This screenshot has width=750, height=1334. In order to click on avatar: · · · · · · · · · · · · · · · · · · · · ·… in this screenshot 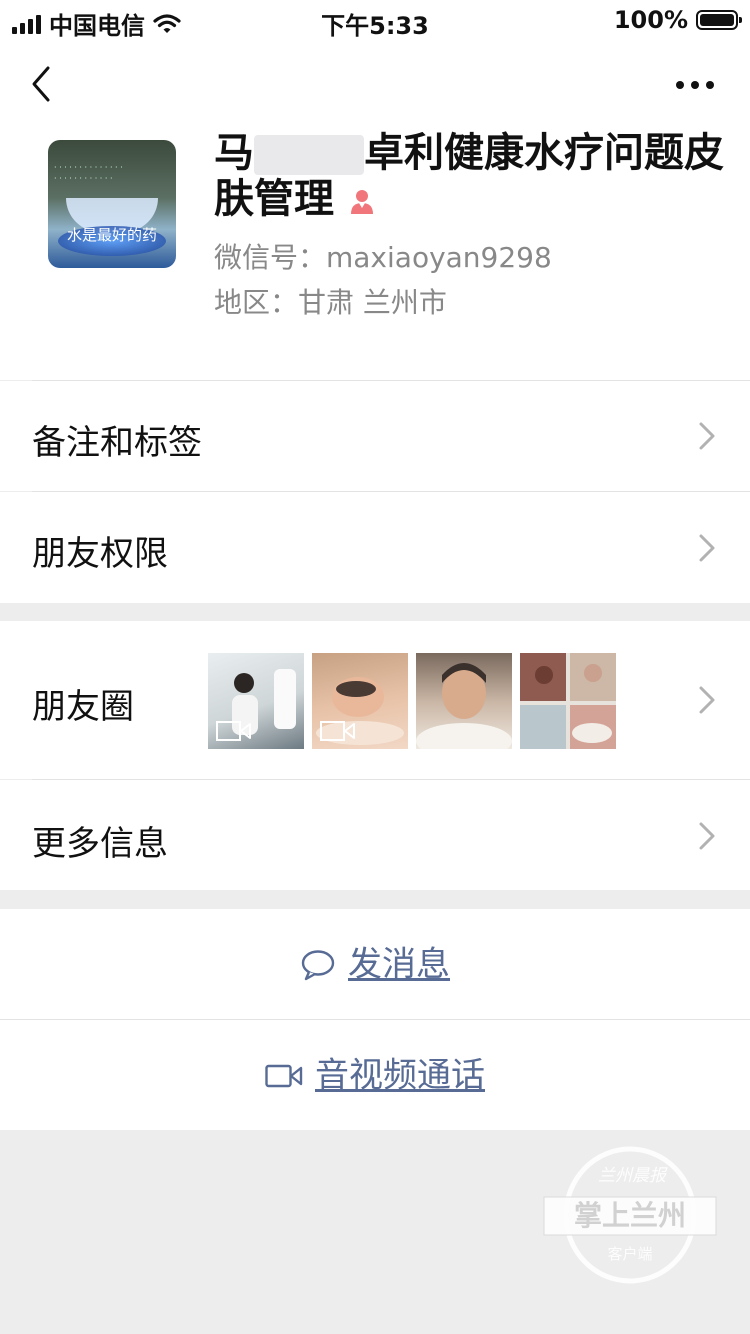, I will do `click(112, 204)`.